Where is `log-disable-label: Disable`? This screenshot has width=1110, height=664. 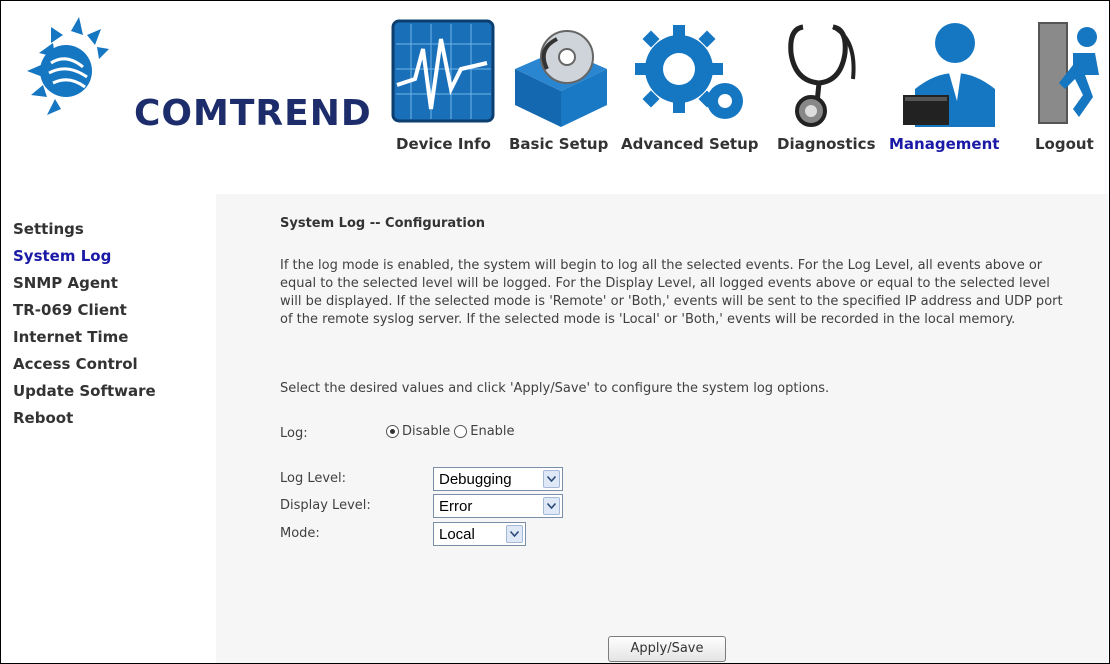
log-disable-label: Disable is located at coordinates (426, 431).